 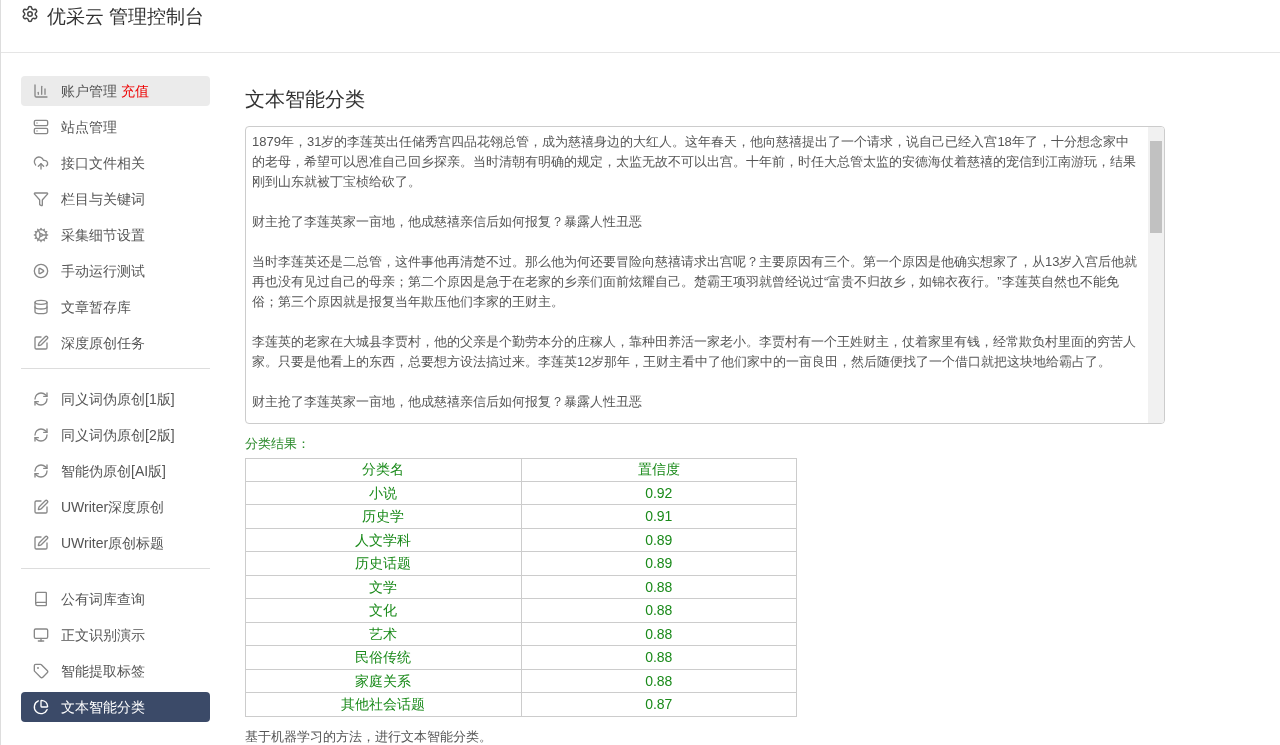 I want to click on server-icon, so click(x=41, y=127).